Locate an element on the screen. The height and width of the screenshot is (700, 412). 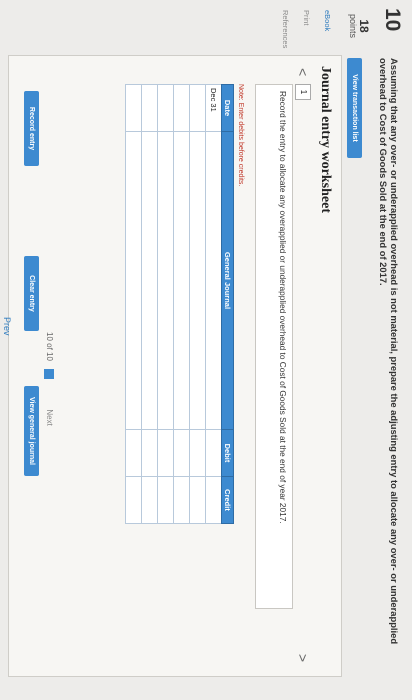
date-cell: Dec 31 is located at coordinates (213, 108).